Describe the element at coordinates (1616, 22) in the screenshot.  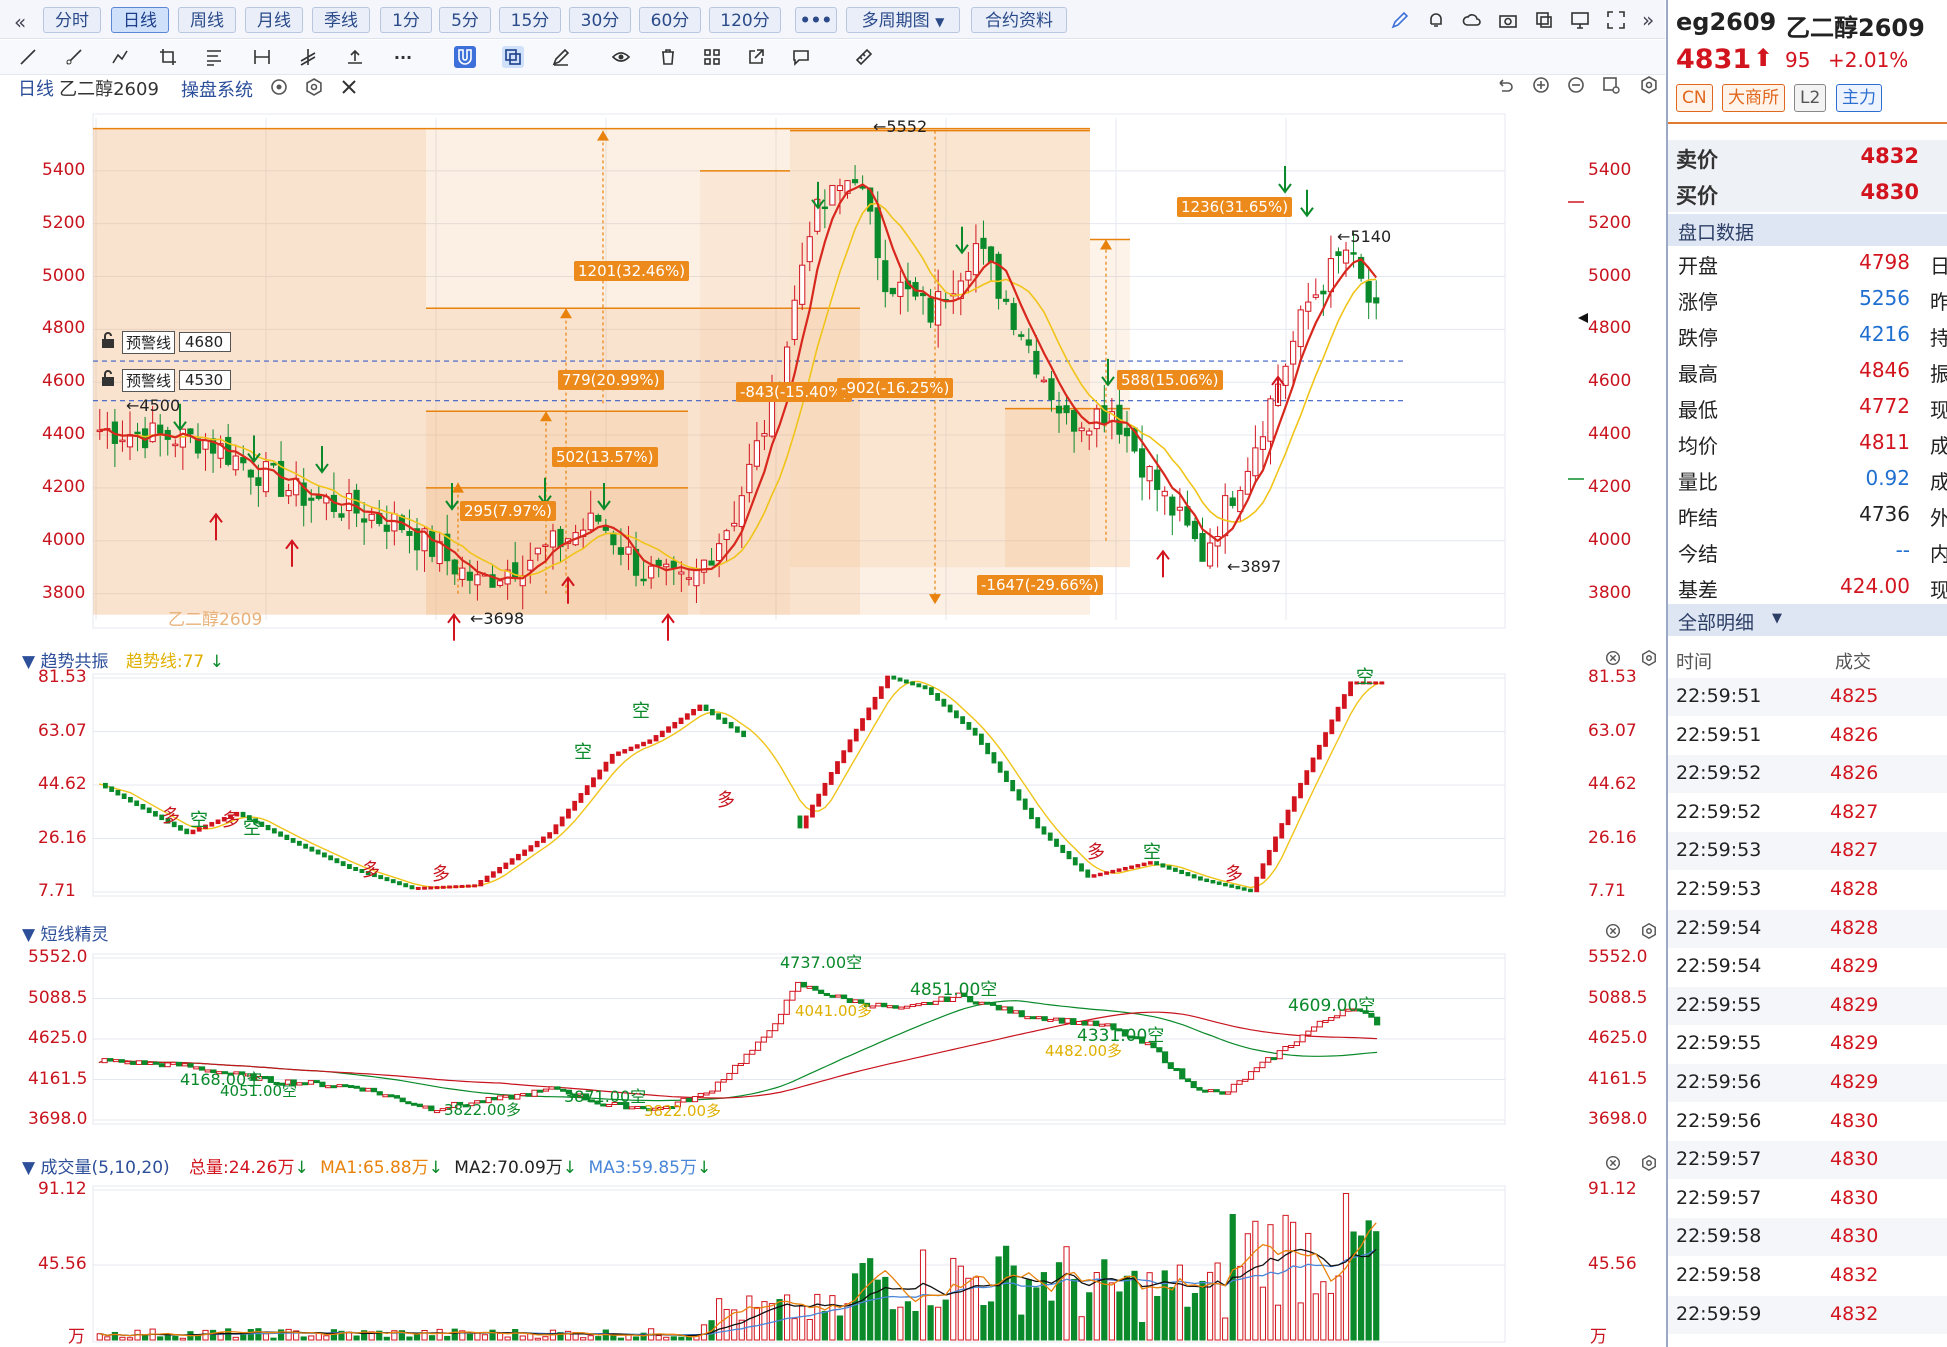
I see `fullscreen-icon` at that location.